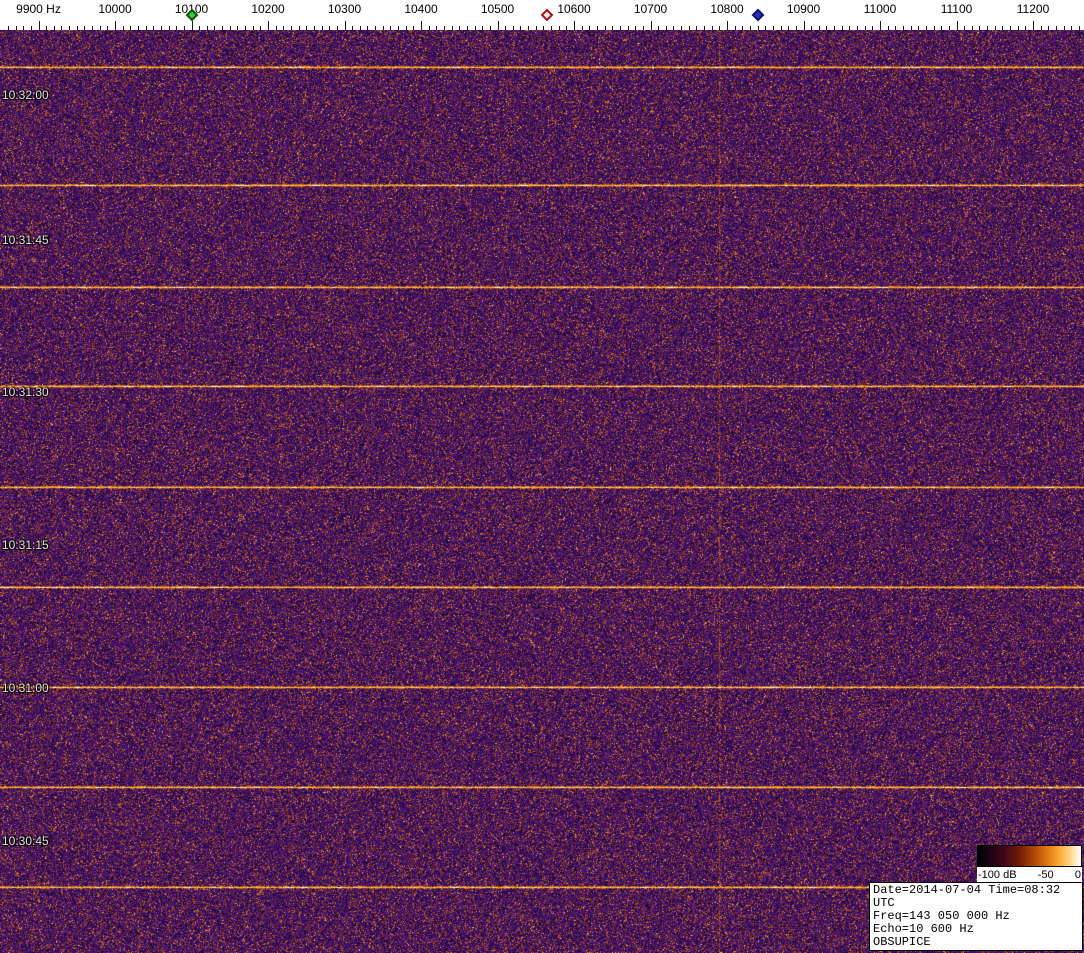  What do you see at coordinates (268, 9) in the screenshot?
I see `freq-tick-label: 10200` at bounding box center [268, 9].